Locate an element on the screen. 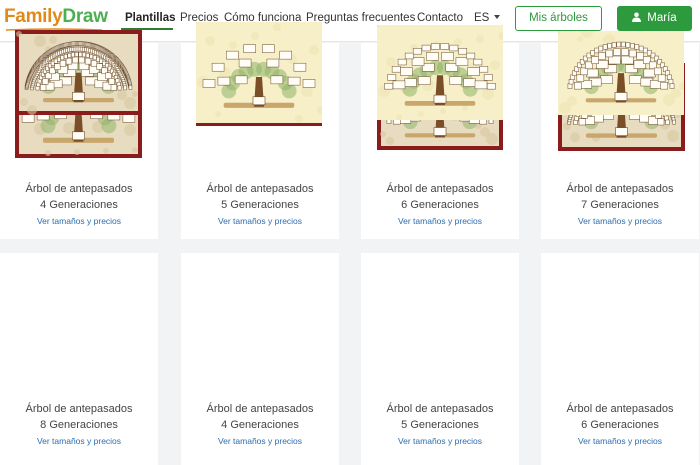  user-icon is located at coordinates (637, 17).